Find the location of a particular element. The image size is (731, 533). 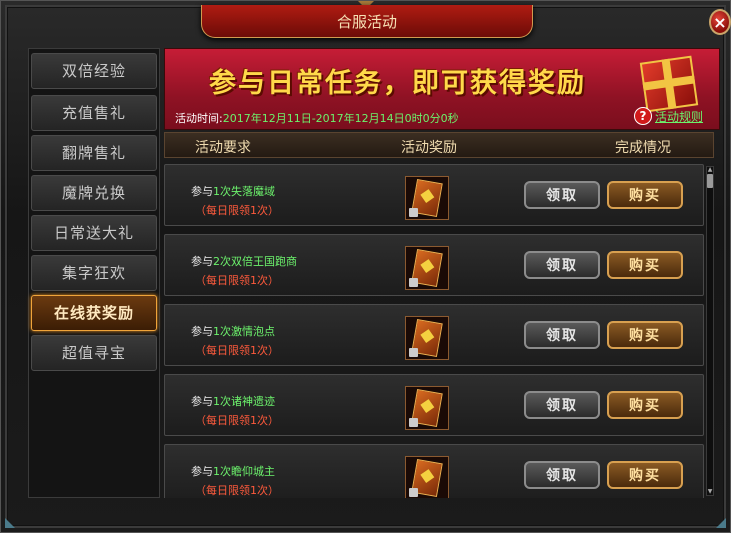

sidebar-item-double-exp: 双倍经验 is located at coordinates (94, 71).